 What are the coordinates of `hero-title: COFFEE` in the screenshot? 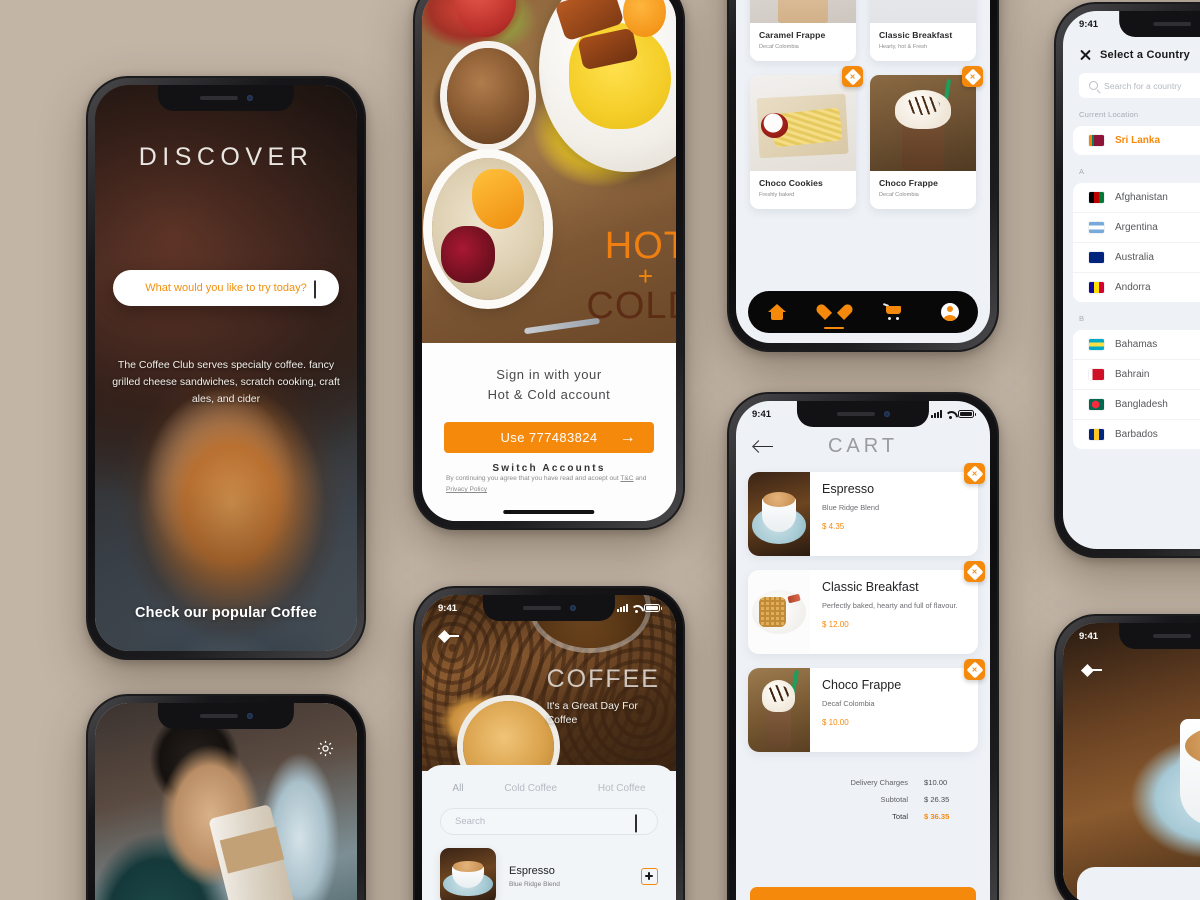 It's located at (603, 679).